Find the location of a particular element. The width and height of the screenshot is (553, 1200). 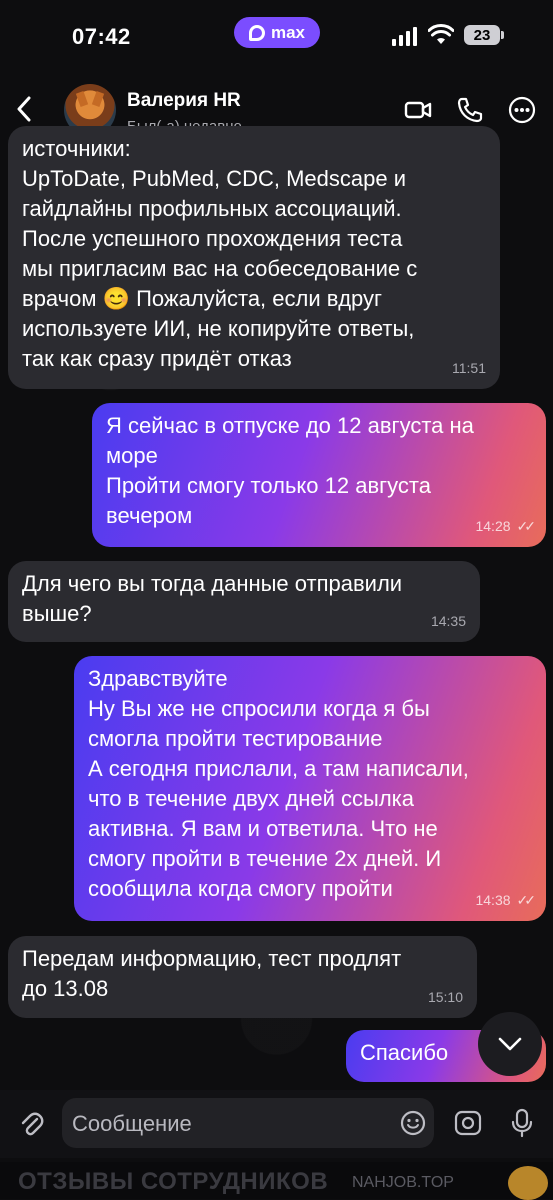

max-badge-label: max is located at coordinates (288, 32).